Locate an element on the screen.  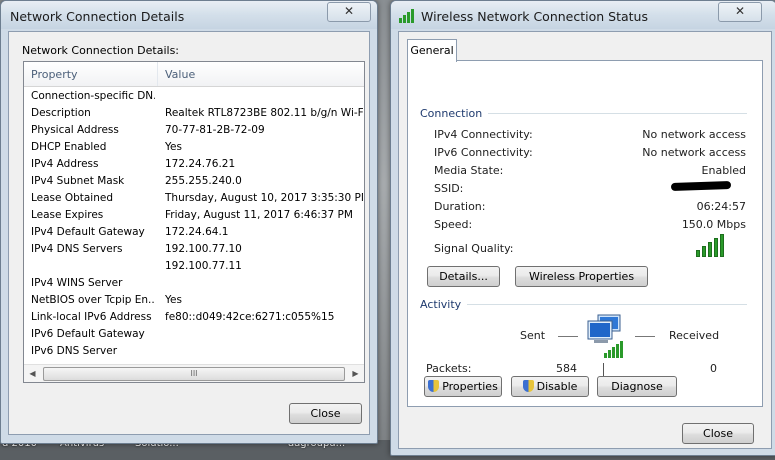
value-cell: 192.100.77.11 is located at coordinates (203, 266).